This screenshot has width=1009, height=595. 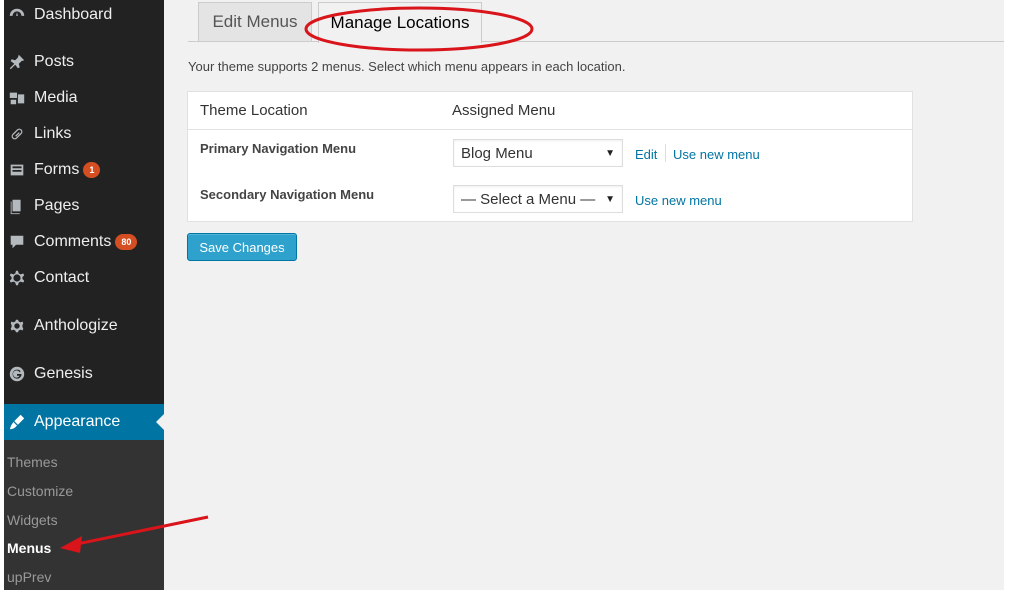 What do you see at coordinates (17, 242) in the screenshot?
I see `comment-icon` at bounding box center [17, 242].